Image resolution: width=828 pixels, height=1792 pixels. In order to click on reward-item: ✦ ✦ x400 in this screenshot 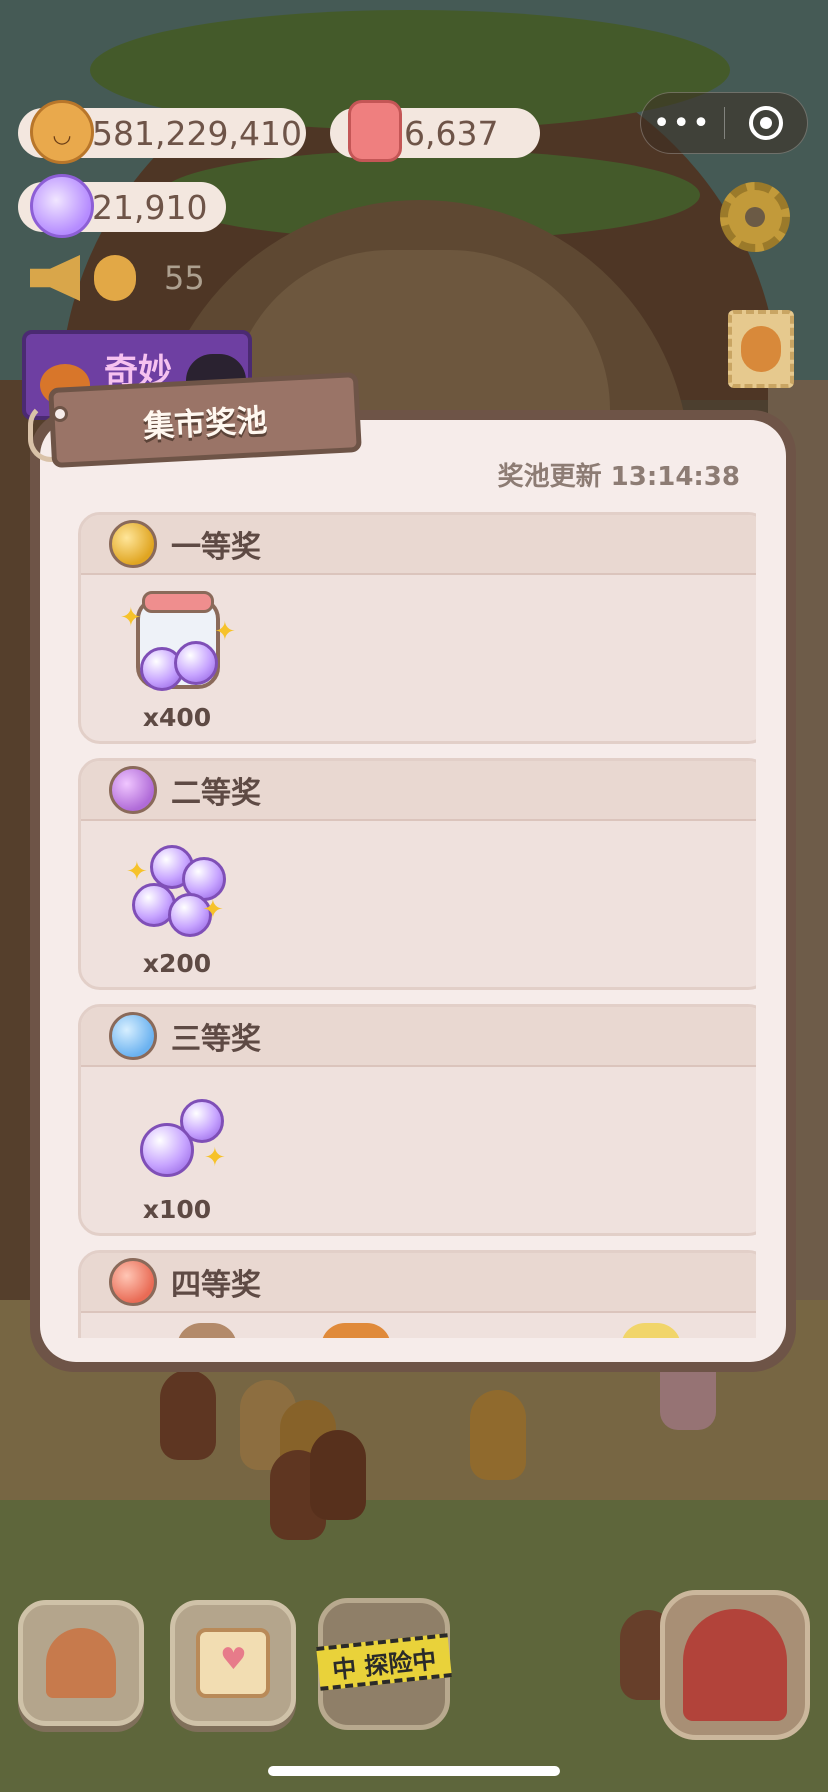, I will do `click(177, 661)`.